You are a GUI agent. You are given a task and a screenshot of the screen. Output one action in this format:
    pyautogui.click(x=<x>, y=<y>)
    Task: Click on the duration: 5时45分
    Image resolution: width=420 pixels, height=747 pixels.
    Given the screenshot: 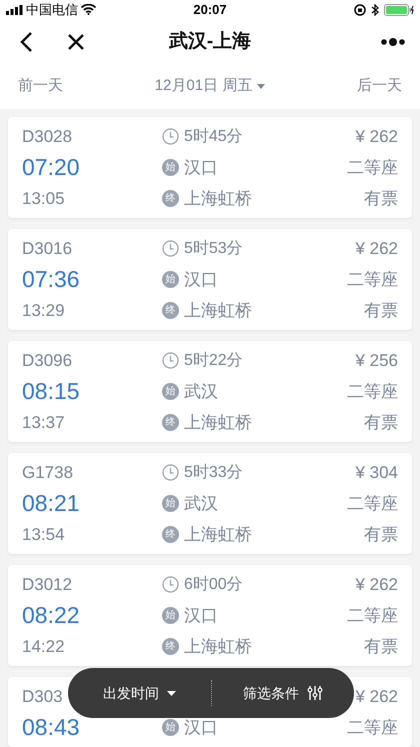 What is the action you would take?
    pyautogui.click(x=213, y=136)
    